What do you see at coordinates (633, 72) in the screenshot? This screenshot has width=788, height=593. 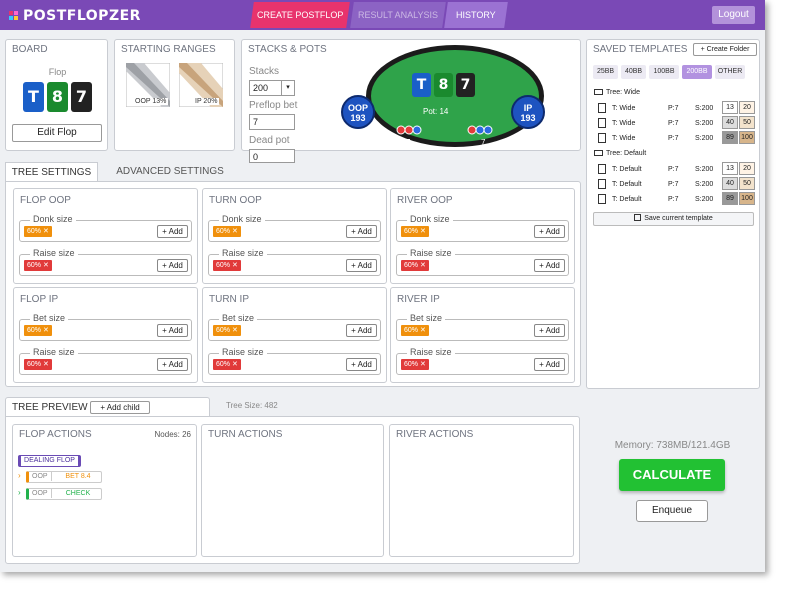 I see `filter-40bb: 40BB` at bounding box center [633, 72].